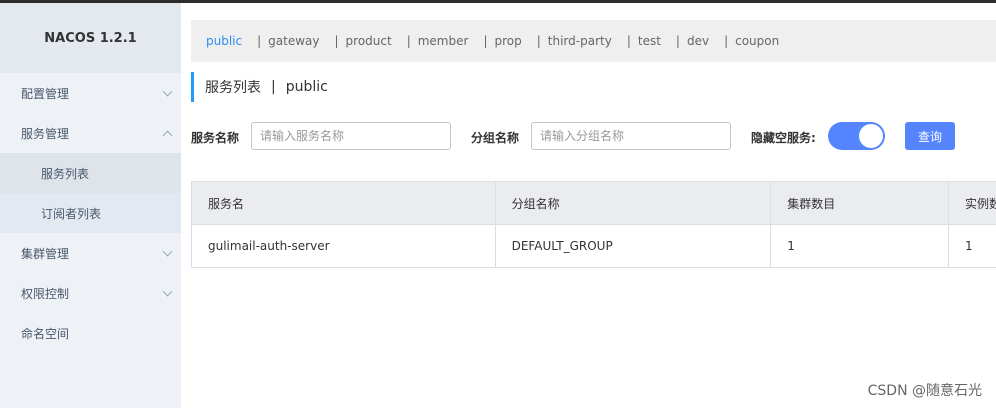 This screenshot has width=996, height=408. Describe the element at coordinates (633, 246) in the screenshot. I see `table-cell-group-name: DEFAULT_GROUP` at that location.